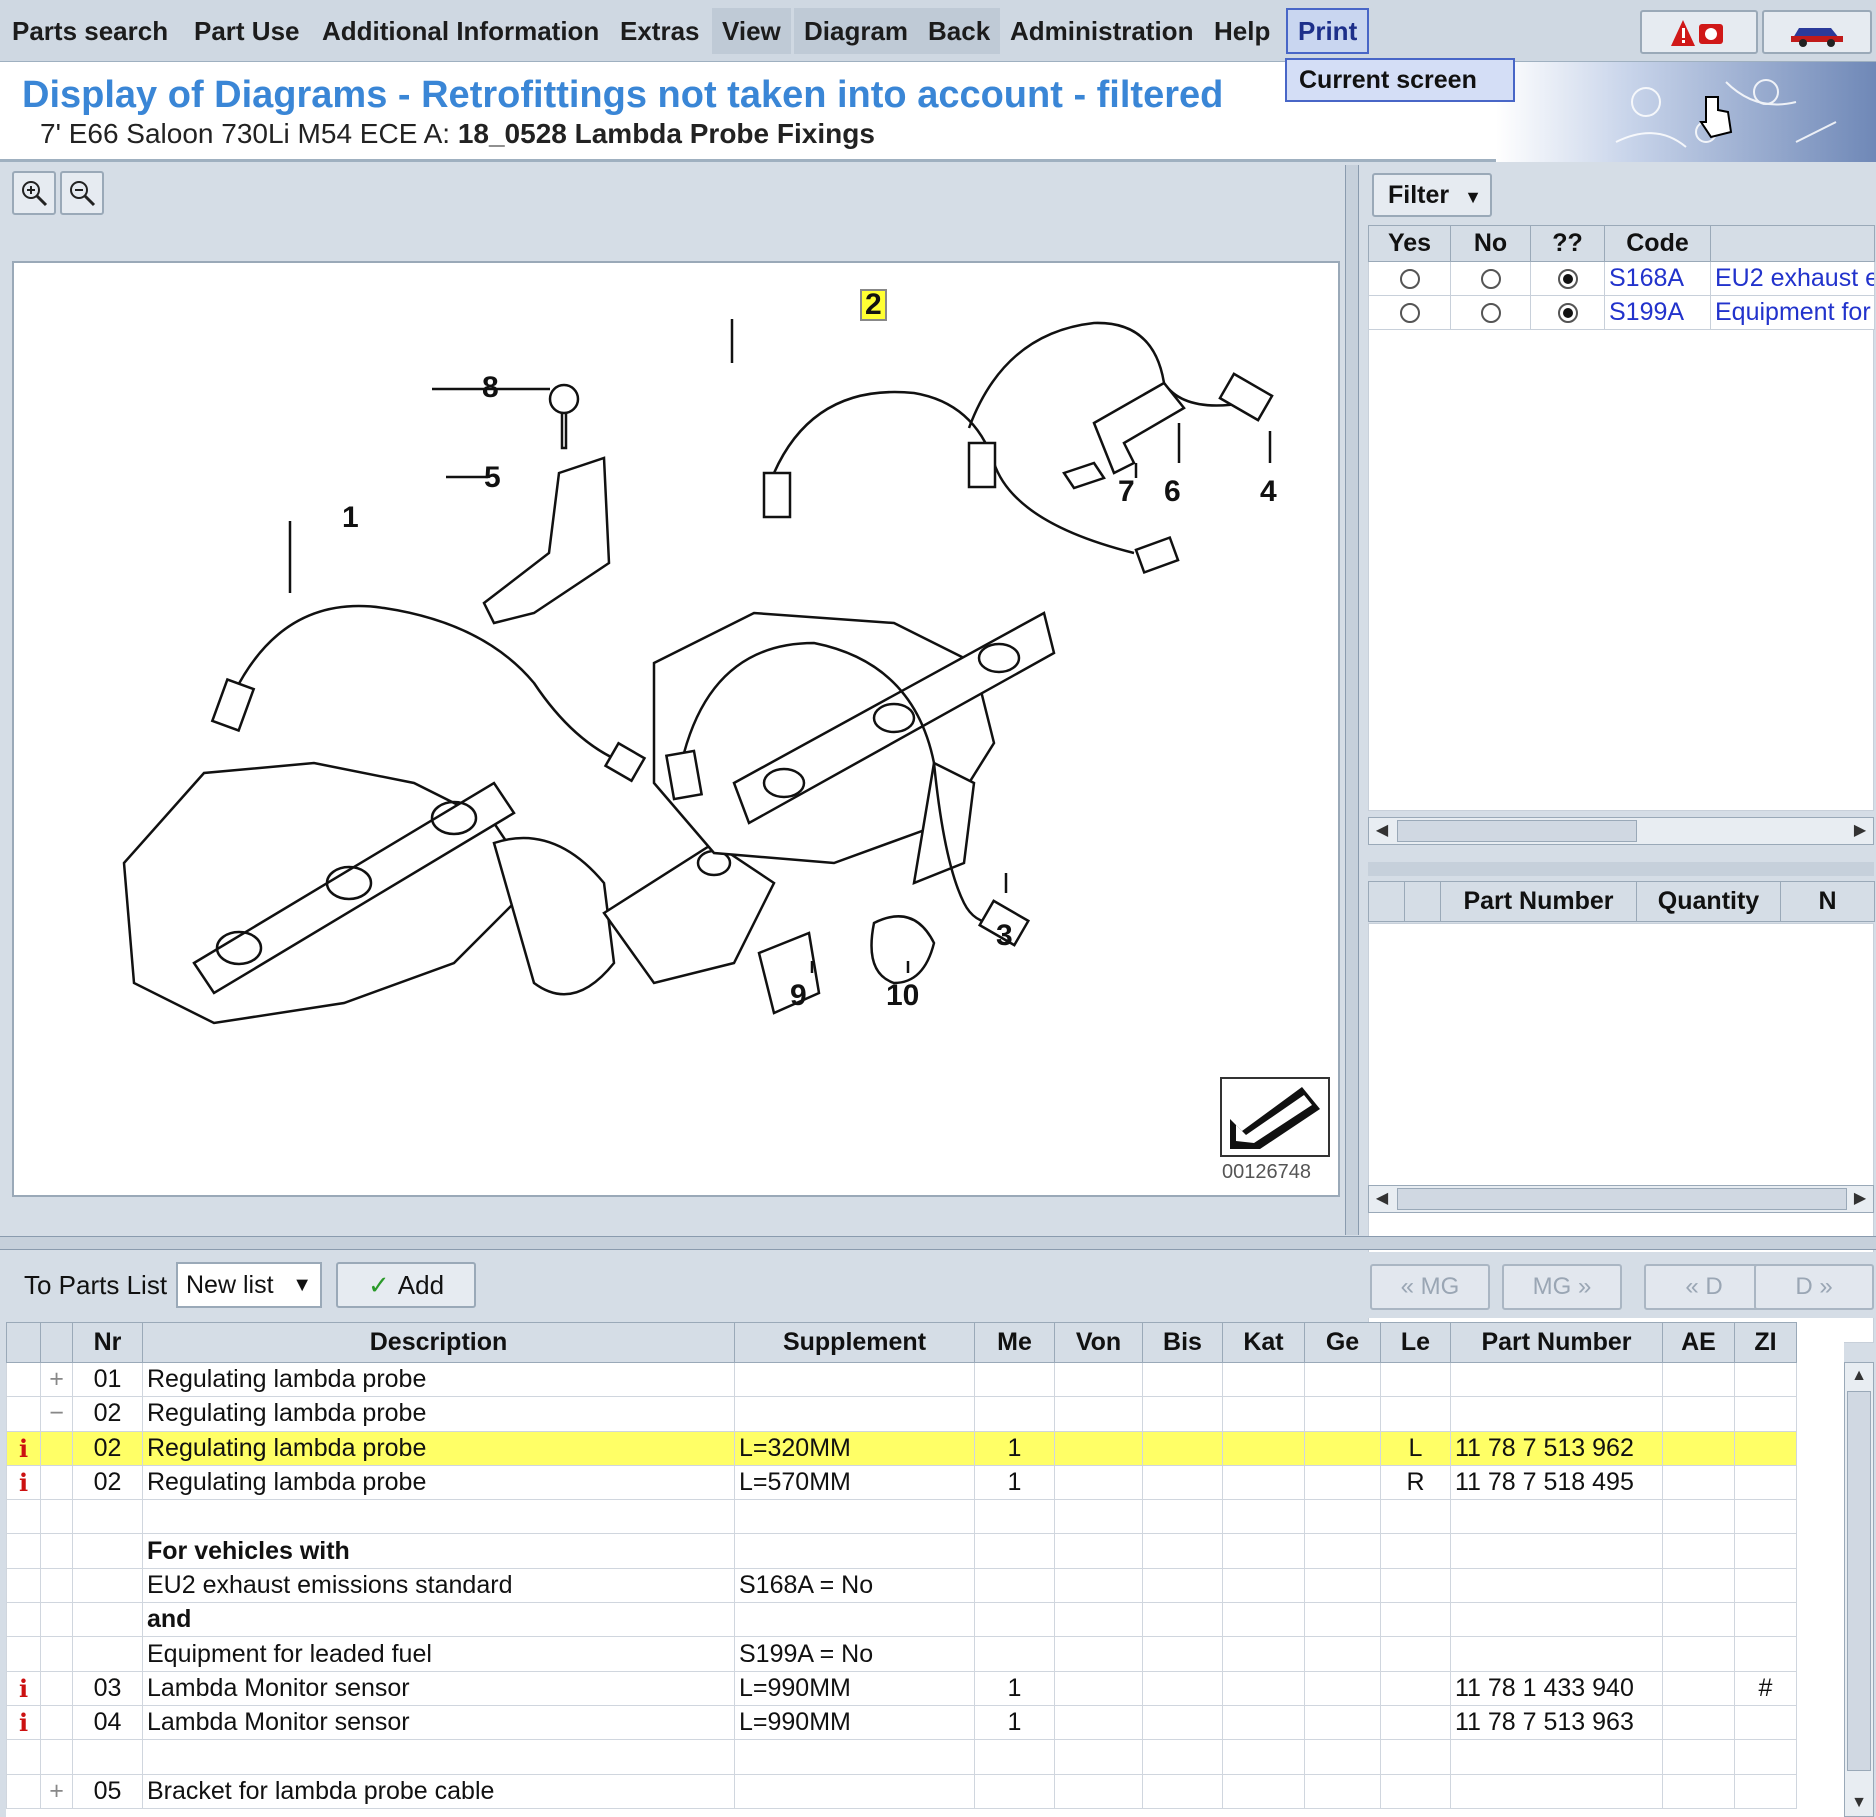 The width and height of the screenshot is (1876, 1817). What do you see at coordinates (1704, 1287) in the screenshot?
I see `prev-diagram-button: « D` at bounding box center [1704, 1287].